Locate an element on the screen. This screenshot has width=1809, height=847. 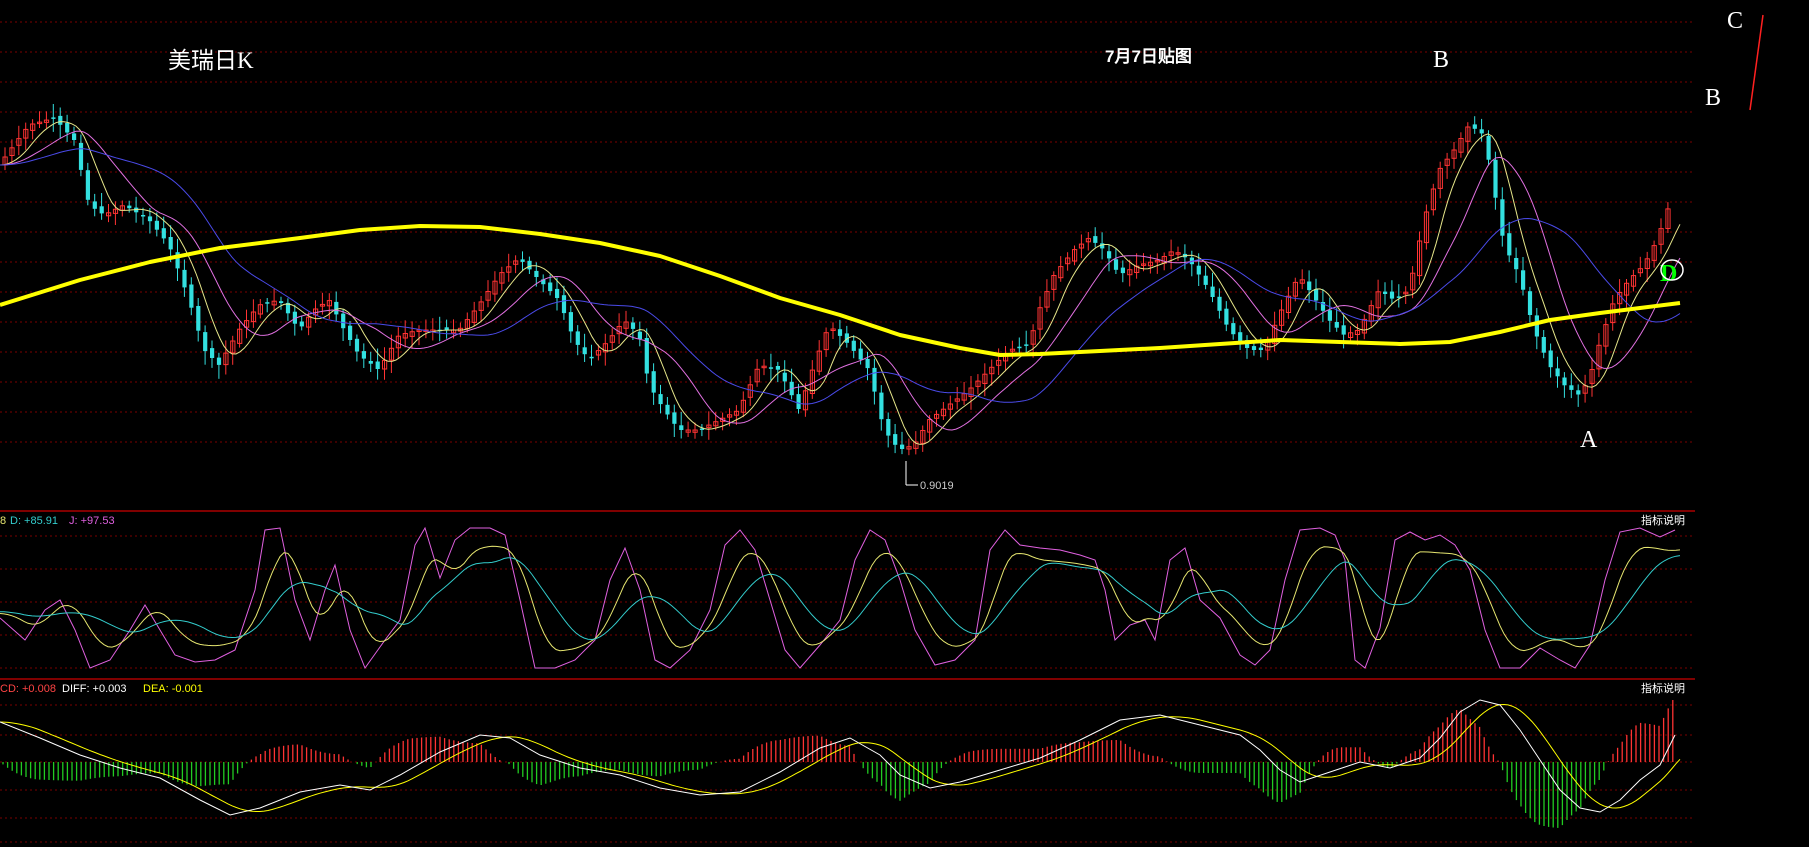
macd-label-diff: DIFF: +0.003 is located at coordinates (94, 689).